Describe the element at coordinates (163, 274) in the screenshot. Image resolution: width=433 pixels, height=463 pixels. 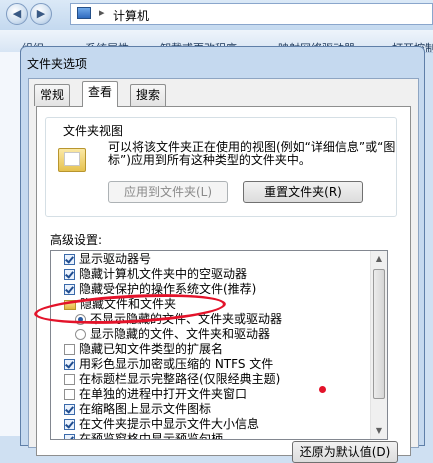
I see `advanced-setting-label: 隐藏计算机文件夹中的空驱动器` at that location.